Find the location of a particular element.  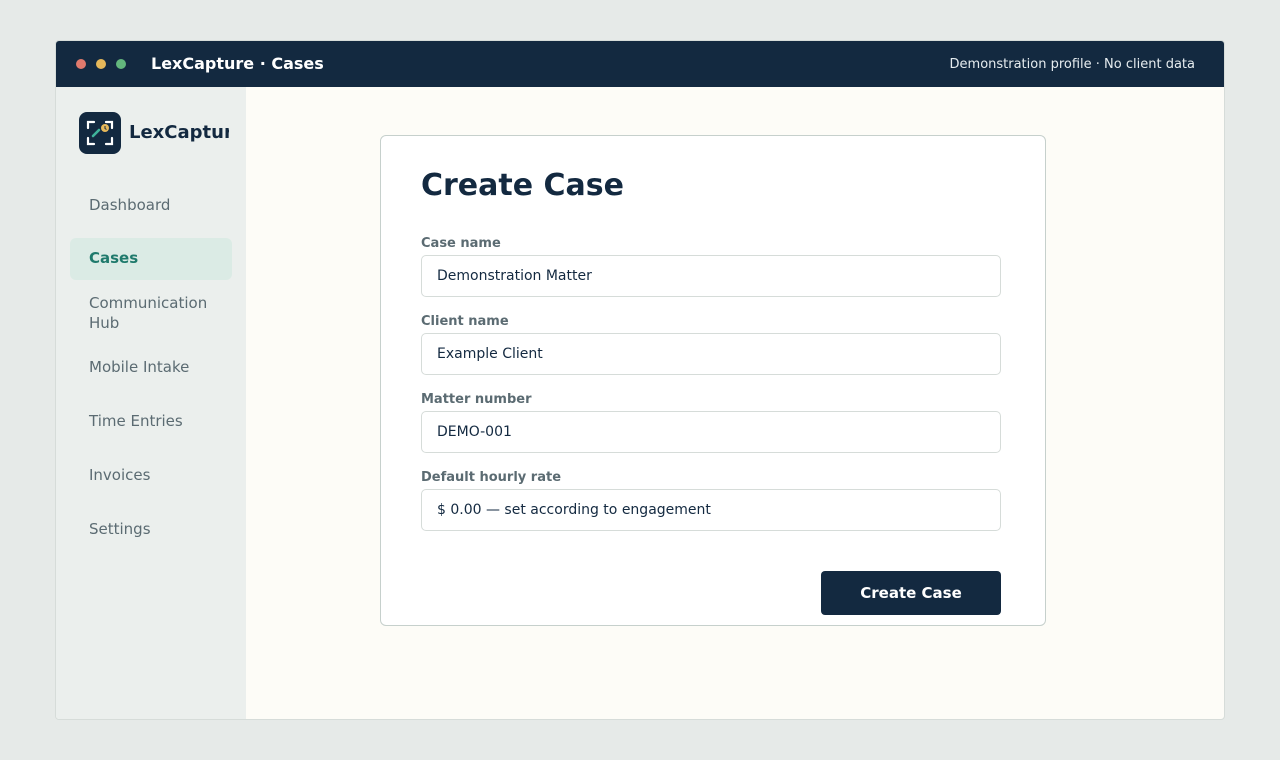

sidebar-item-mobile-intake: Mobile Intake is located at coordinates (154, 367).